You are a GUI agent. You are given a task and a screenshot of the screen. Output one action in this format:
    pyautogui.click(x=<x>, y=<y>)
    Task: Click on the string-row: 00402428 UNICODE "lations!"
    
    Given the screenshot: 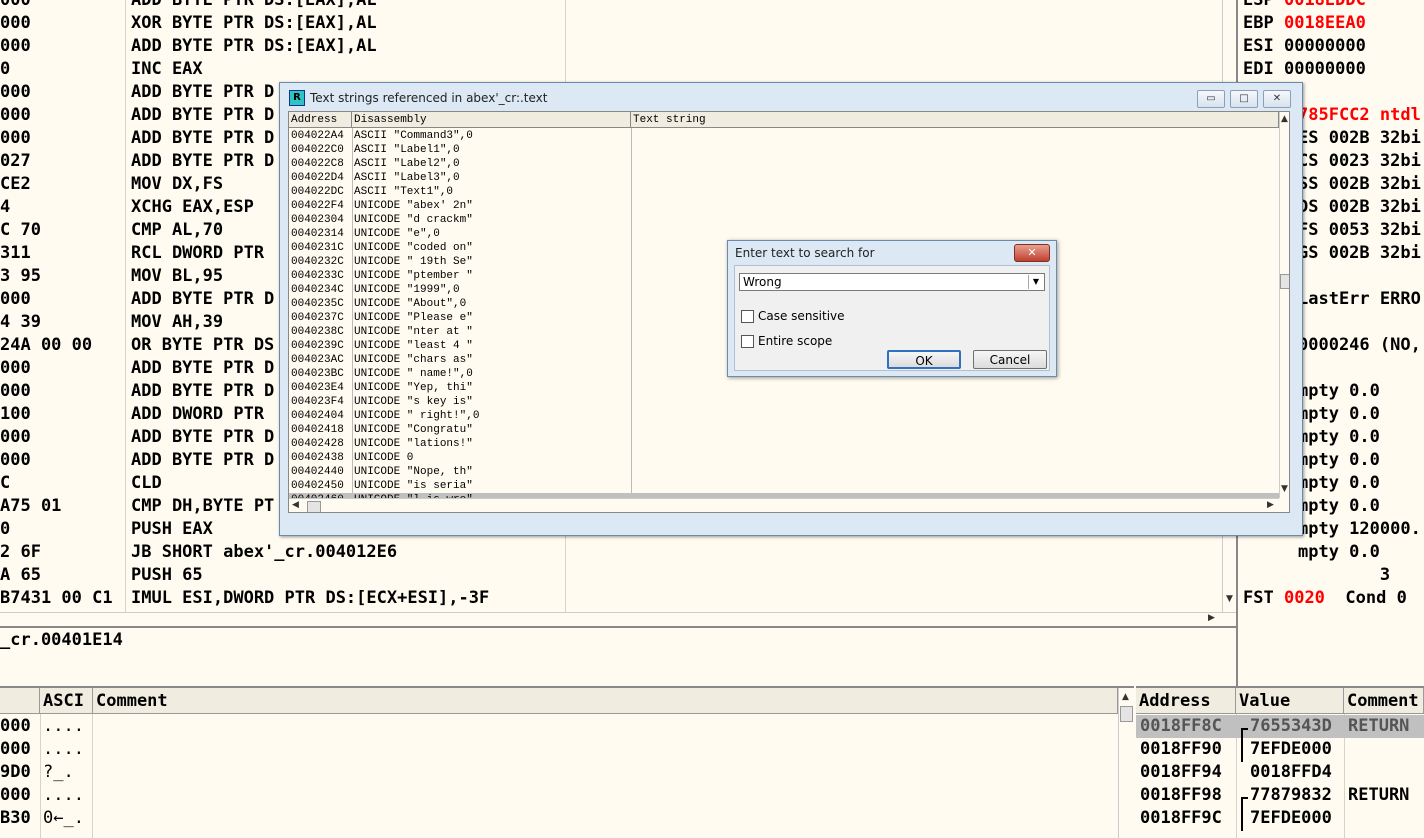 What is the action you would take?
    pyautogui.click(x=784, y=444)
    